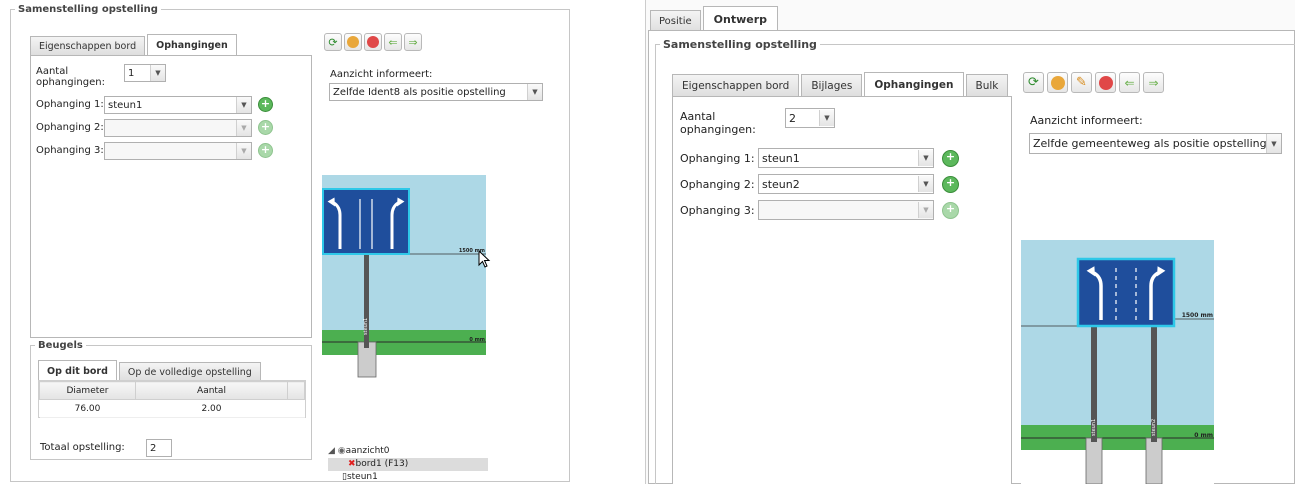 This screenshot has height=484, width=1295. I want to click on arrow-right-icon: ⇒, so click(1153, 82).